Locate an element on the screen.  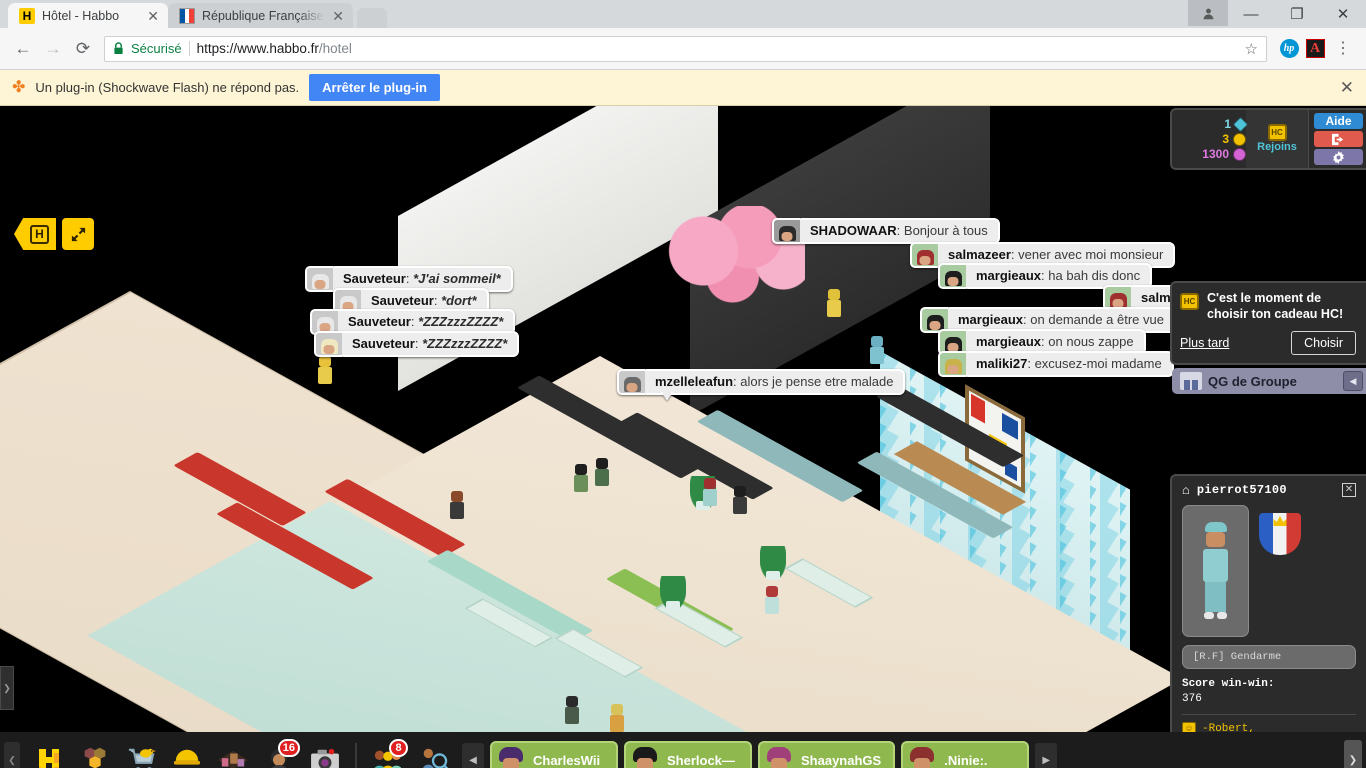
friend-chip-ninie: .Ninie:. is located at coordinates (965, 754).